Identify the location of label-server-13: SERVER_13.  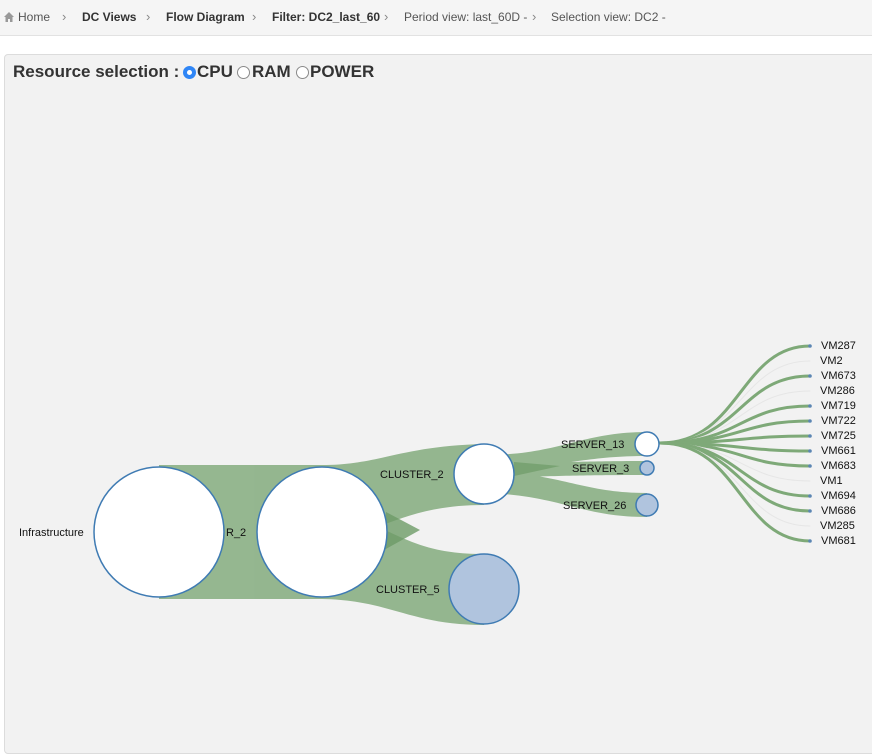
(592, 445).